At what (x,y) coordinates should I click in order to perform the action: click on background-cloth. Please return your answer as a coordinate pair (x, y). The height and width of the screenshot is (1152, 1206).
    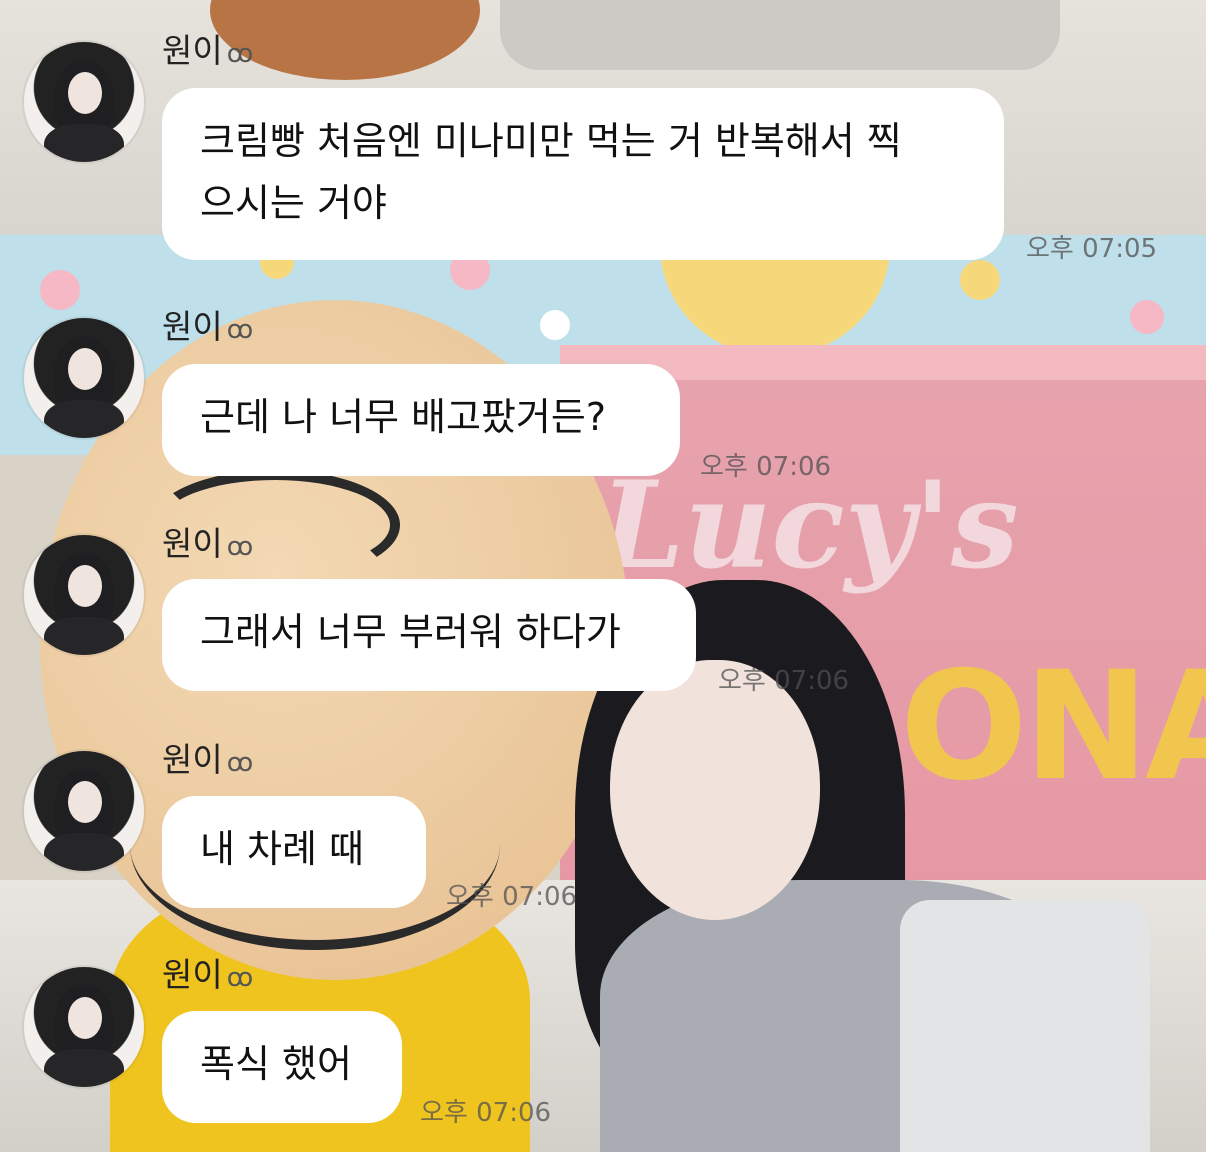
    Looking at the image, I should click on (780, 35).